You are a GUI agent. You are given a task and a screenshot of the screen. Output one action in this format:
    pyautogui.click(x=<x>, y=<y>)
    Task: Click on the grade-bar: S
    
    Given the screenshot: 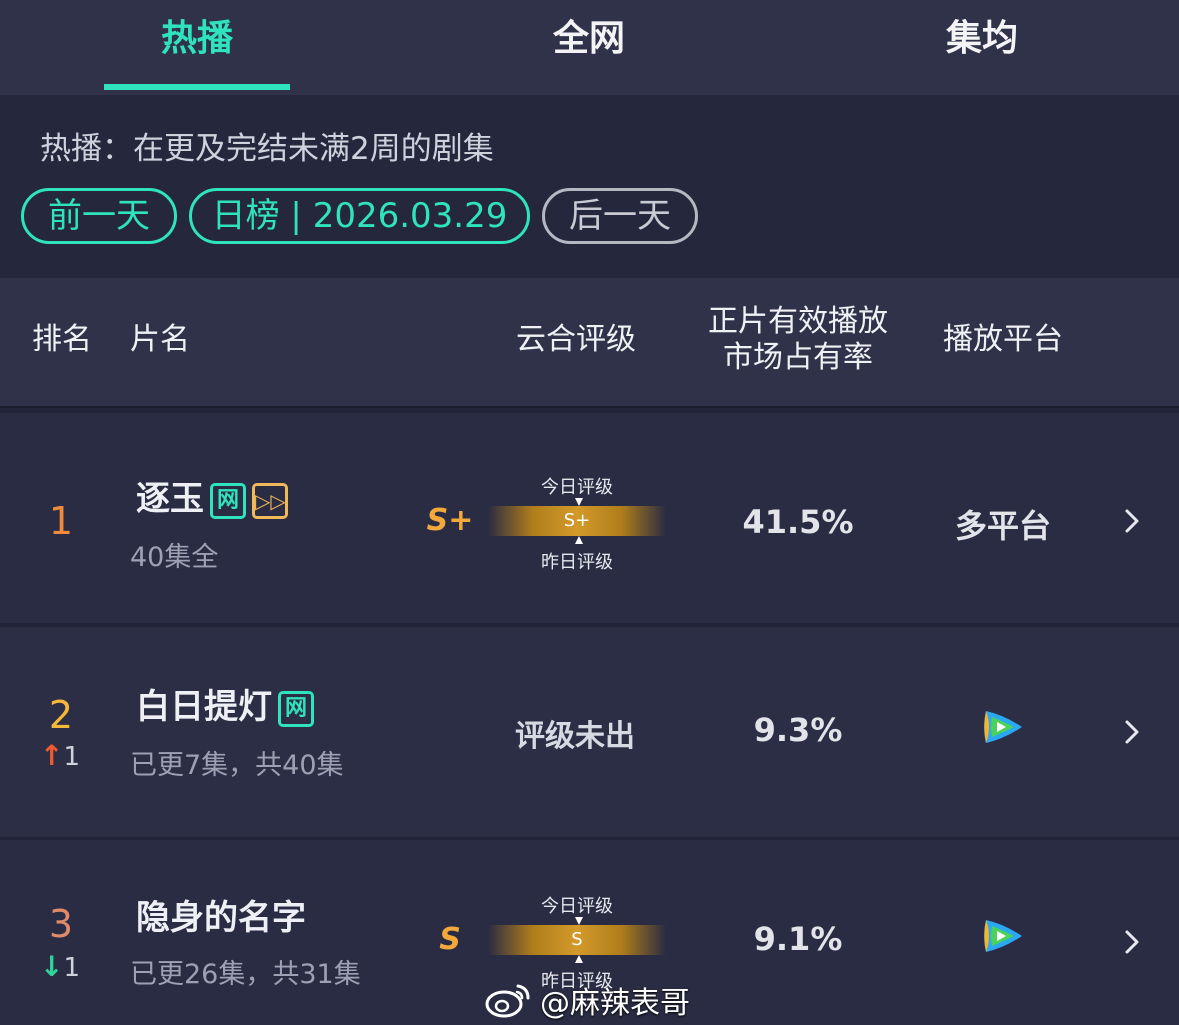 What is the action you would take?
    pyautogui.click(x=577, y=940)
    